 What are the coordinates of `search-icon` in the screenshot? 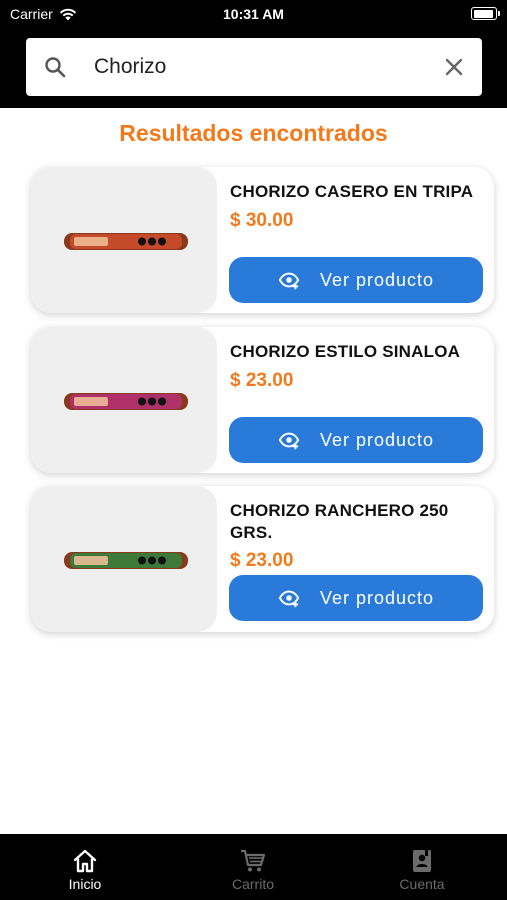 It's located at (55, 67).